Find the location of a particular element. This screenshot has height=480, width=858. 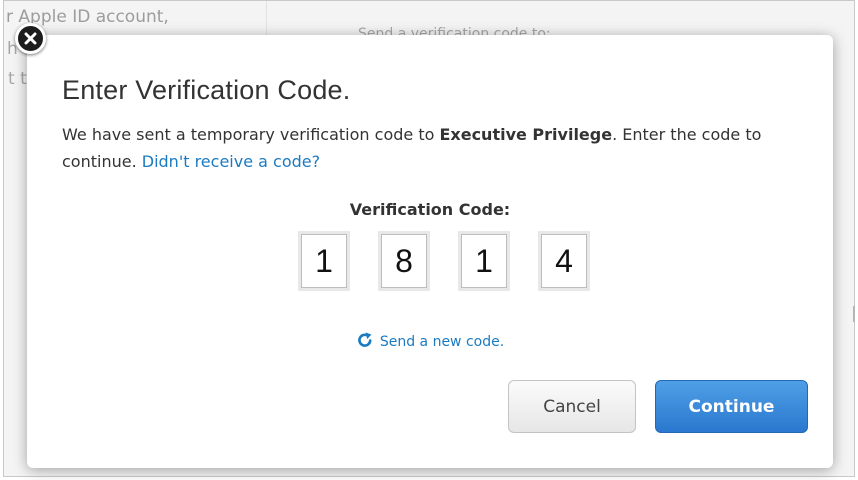

code-digit-input-3: 1 is located at coordinates (484, 261).